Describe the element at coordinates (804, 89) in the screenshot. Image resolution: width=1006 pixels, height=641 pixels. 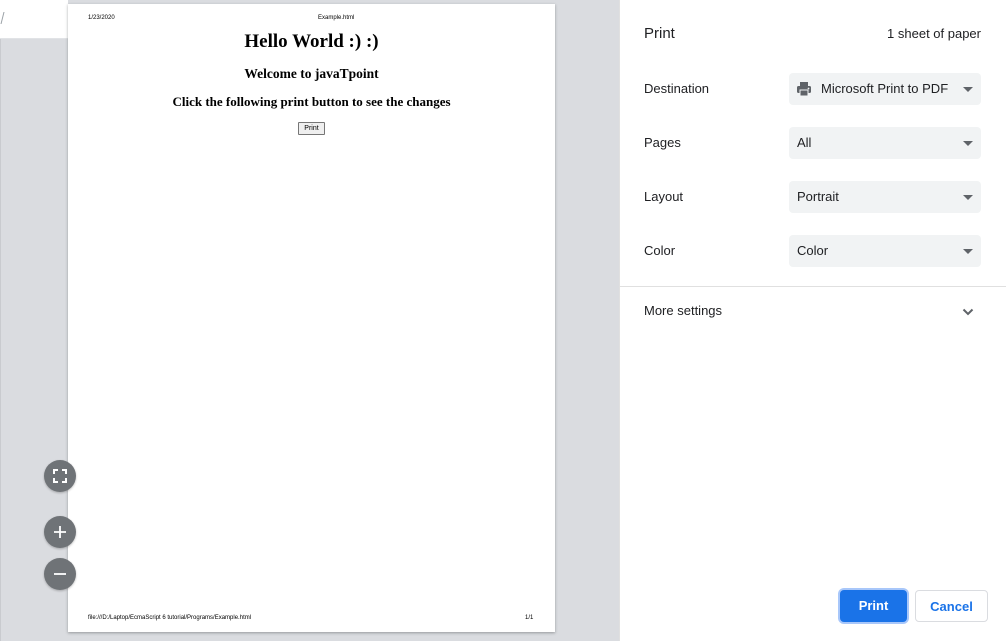
I see `printer-icon` at that location.